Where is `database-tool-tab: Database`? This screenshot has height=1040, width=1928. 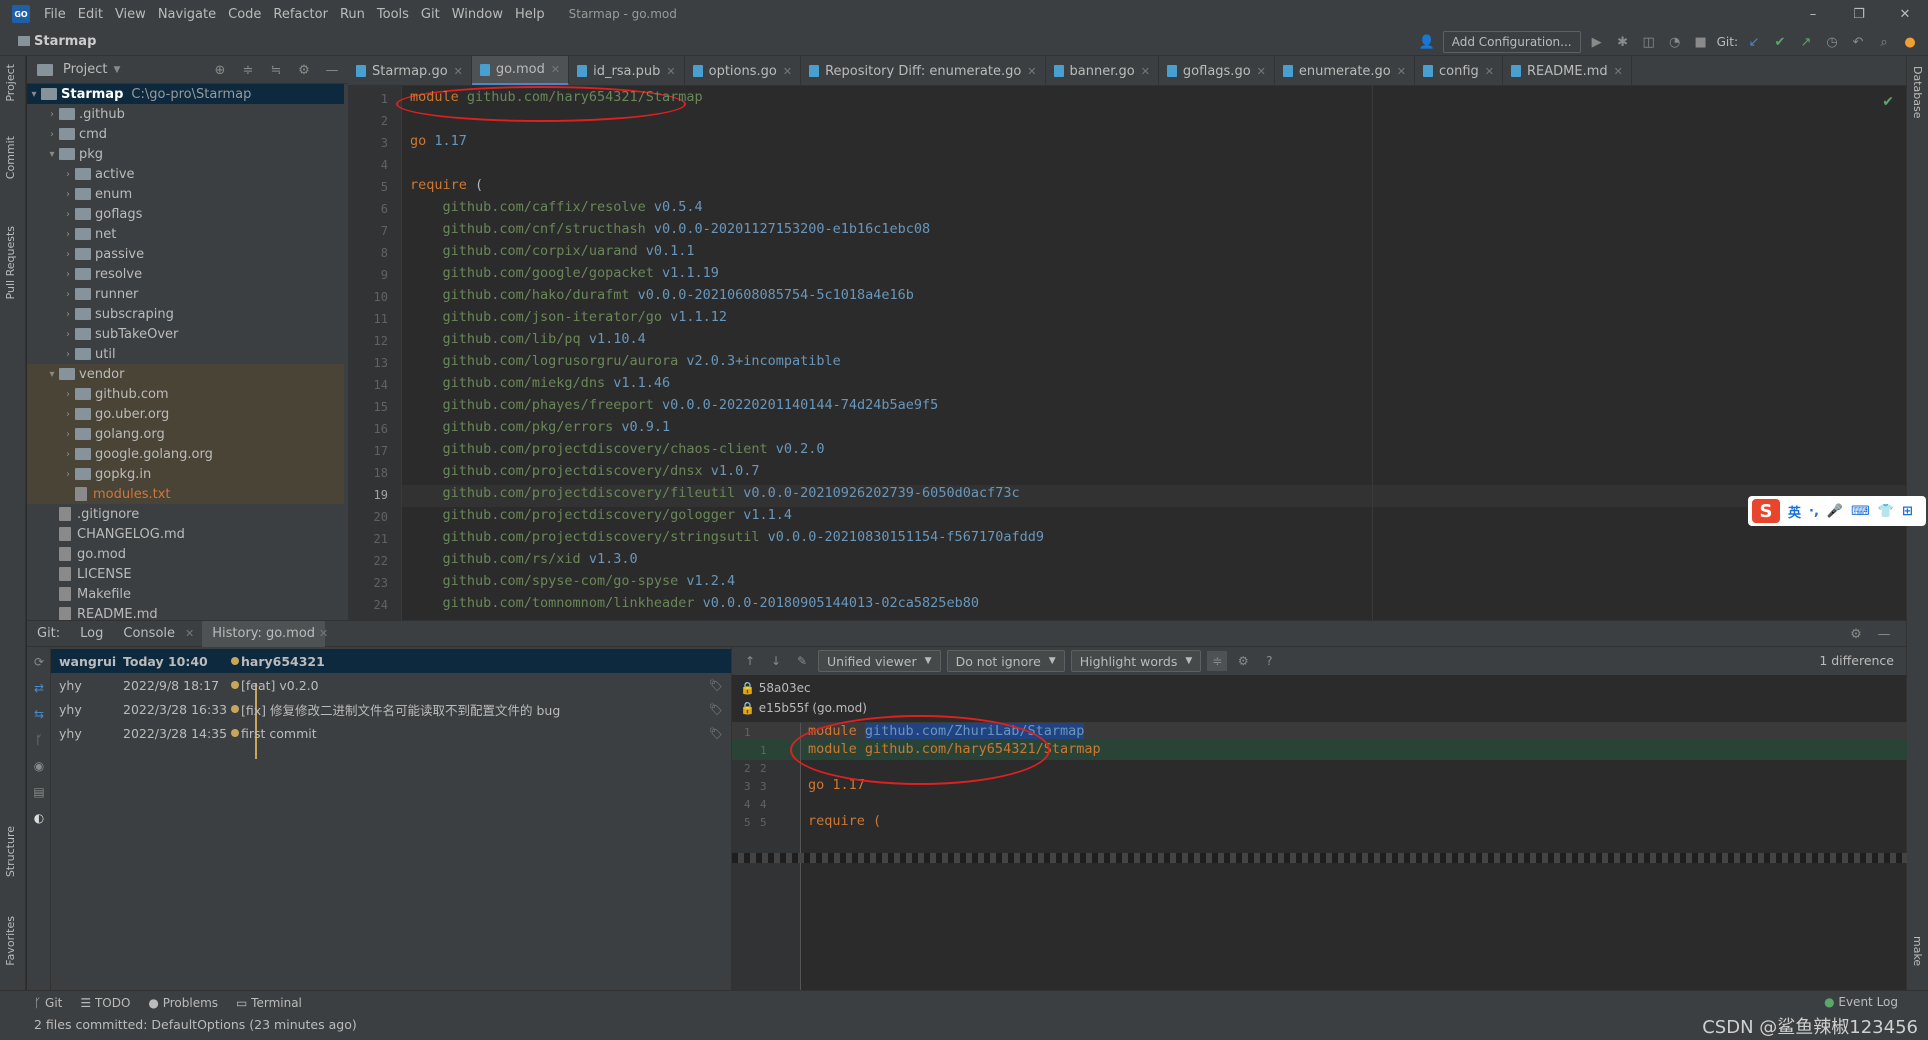 database-tool-tab: Database is located at coordinates (1917, 92).